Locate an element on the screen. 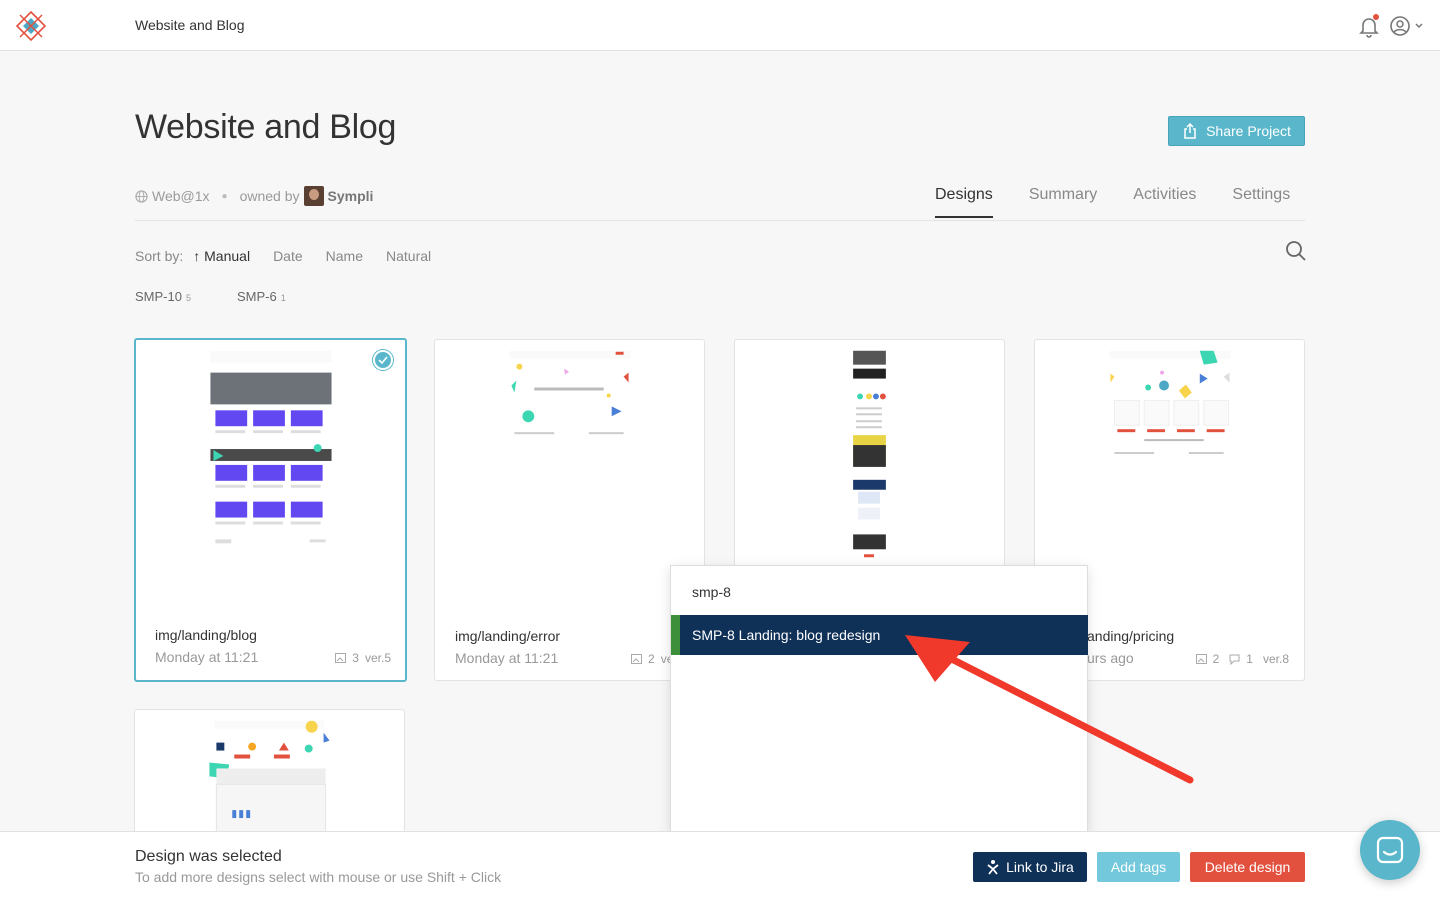  design-name: anding/pricing is located at coordinates (1131, 636).